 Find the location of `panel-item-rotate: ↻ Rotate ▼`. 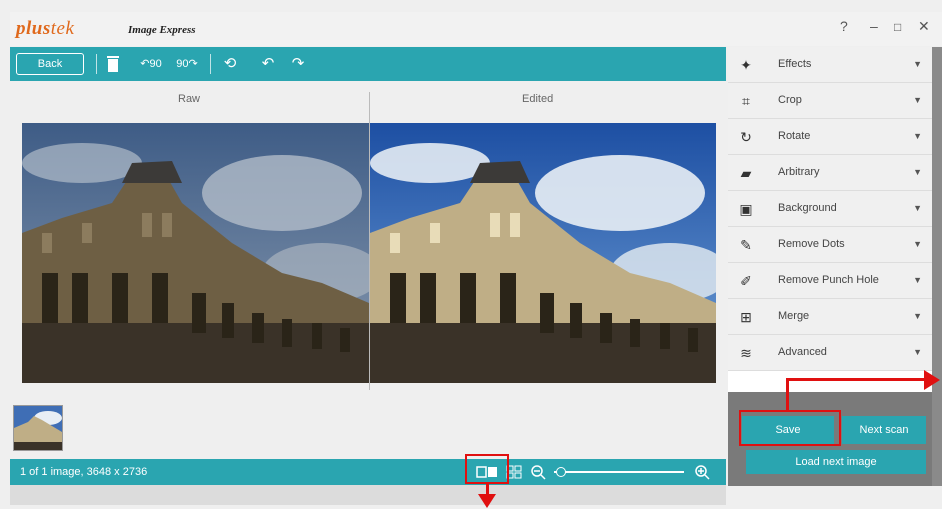

panel-item-rotate: ↻ Rotate ▼ is located at coordinates (830, 137).